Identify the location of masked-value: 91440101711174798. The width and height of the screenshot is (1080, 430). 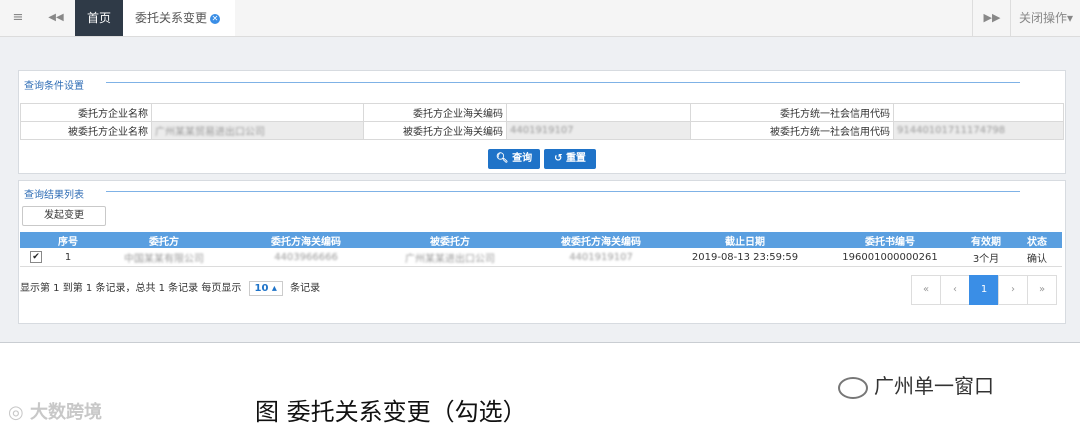
(951, 130).